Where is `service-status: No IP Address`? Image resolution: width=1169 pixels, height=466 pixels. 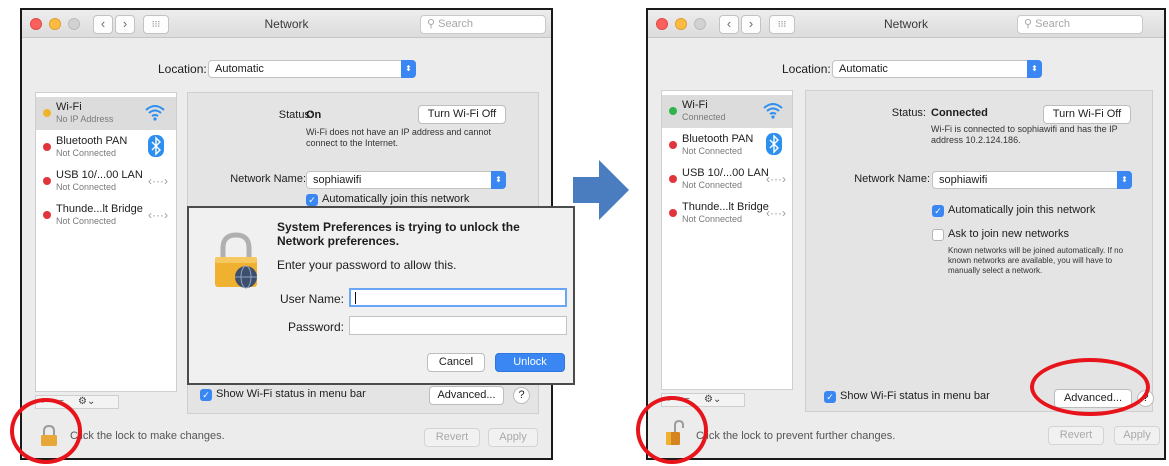
service-status: No IP Address is located at coordinates (85, 119).